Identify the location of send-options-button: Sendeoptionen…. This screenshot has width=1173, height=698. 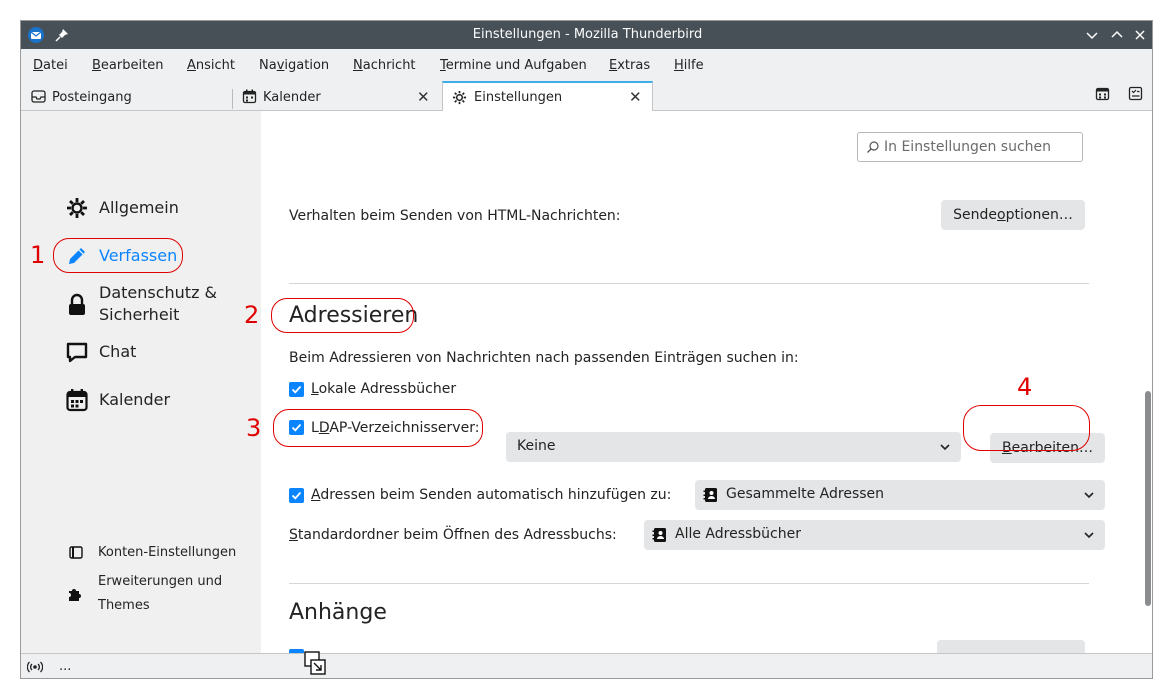
(1013, 215).